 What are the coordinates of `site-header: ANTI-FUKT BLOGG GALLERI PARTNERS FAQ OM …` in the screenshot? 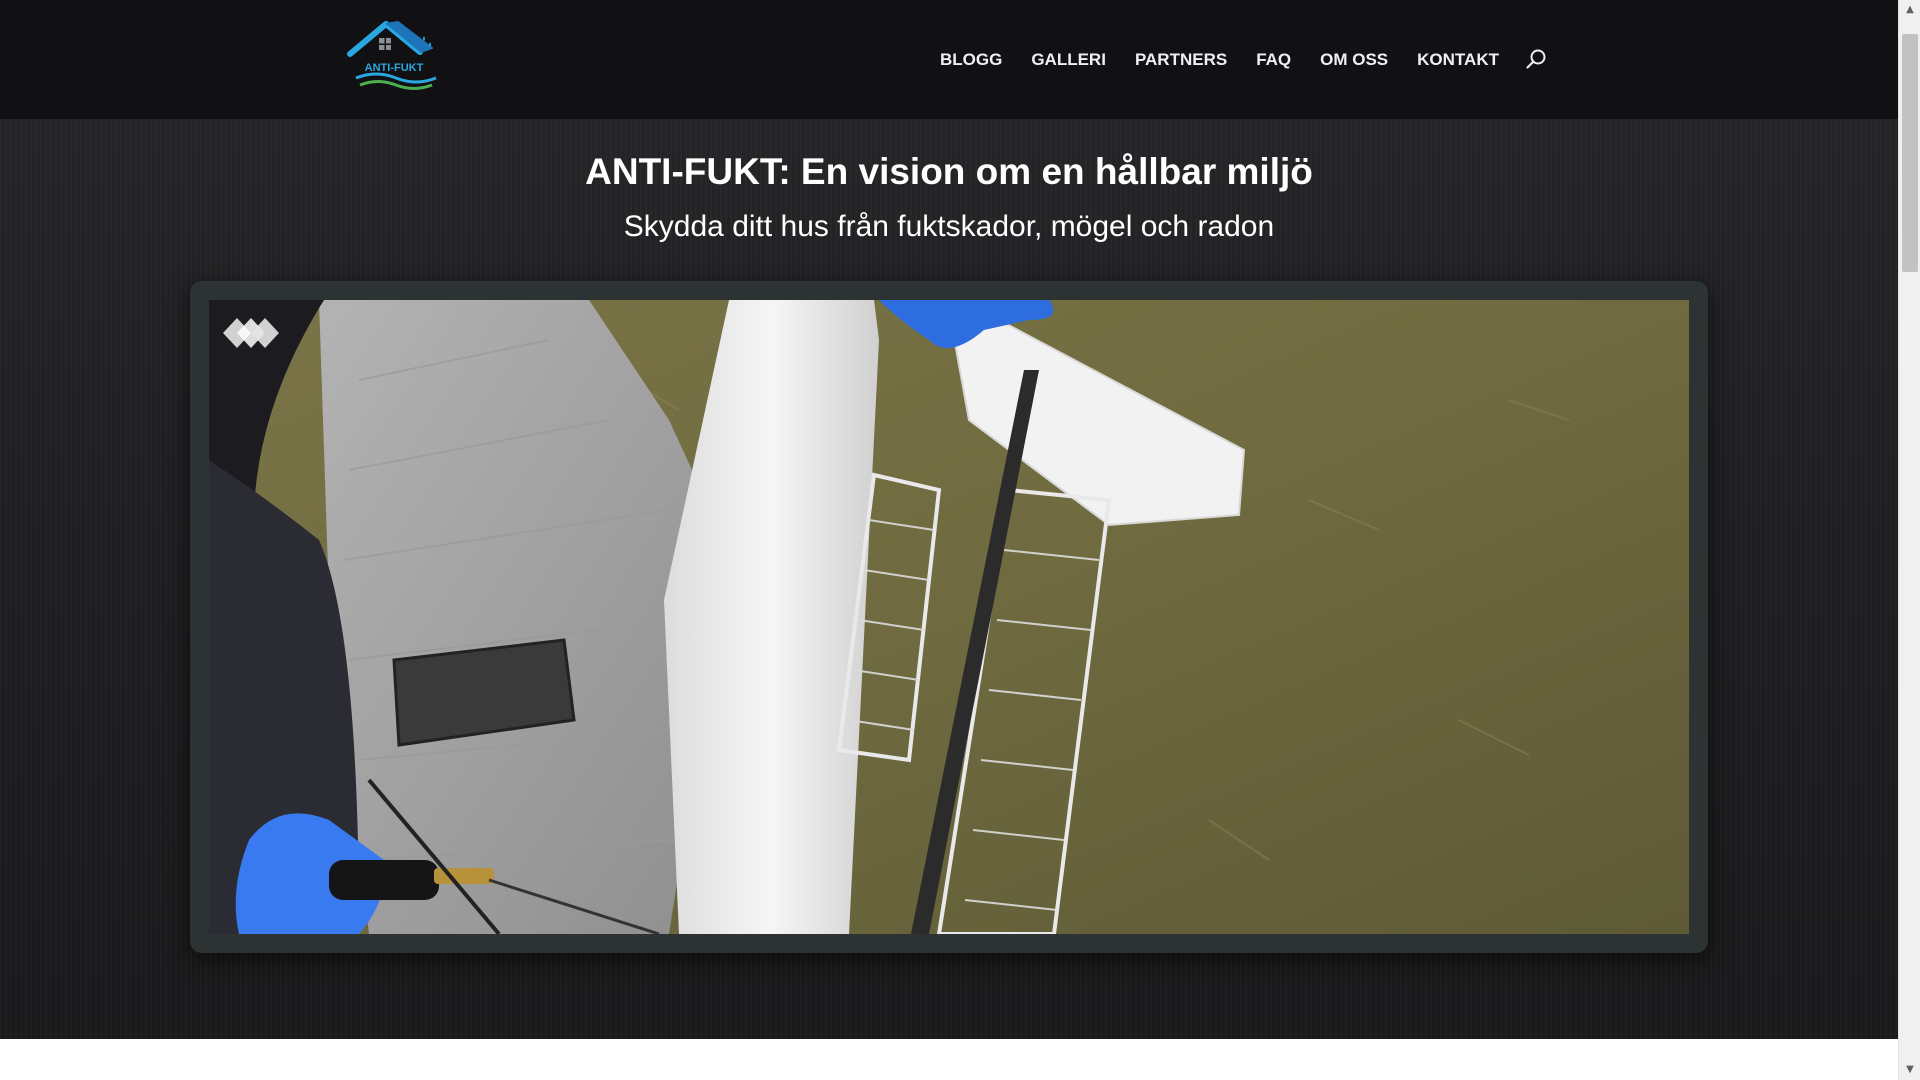 It's located at (949, 59).